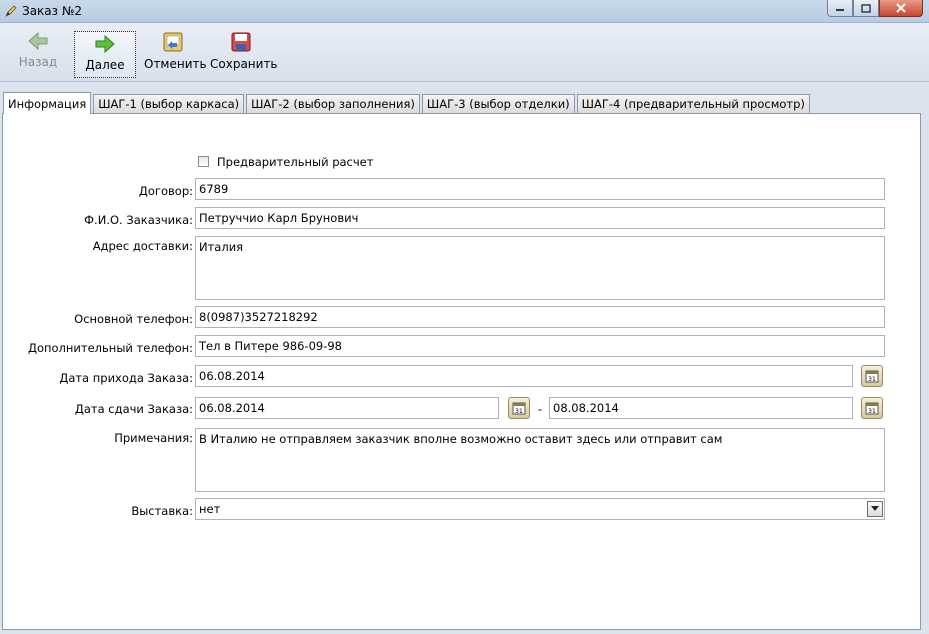  I want to click on tab-step-1: ШАГ-1 (выбор каркаса), so click(169, 103).